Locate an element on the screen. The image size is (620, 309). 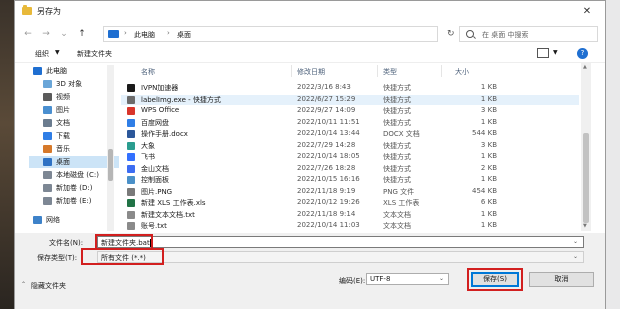
filename-value: 新建文件夹.bat is located at coordinates (126, 243).